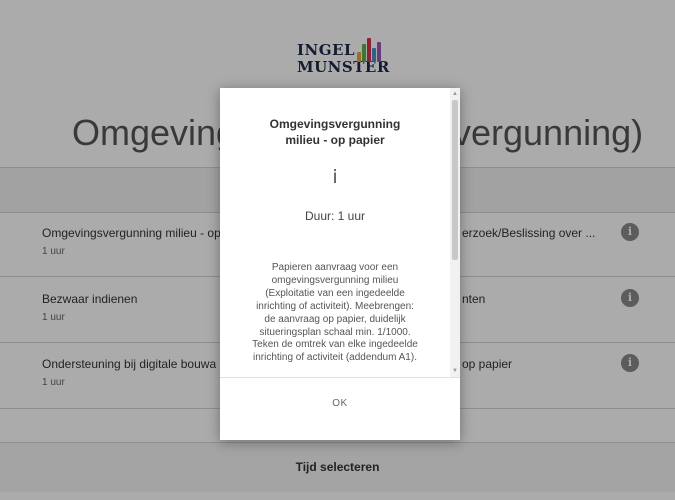  Describe the element at coordinates (335, 332) in the screenshot. I see `description-line: situeringsplan schaal min. 1/1000.` at that location.